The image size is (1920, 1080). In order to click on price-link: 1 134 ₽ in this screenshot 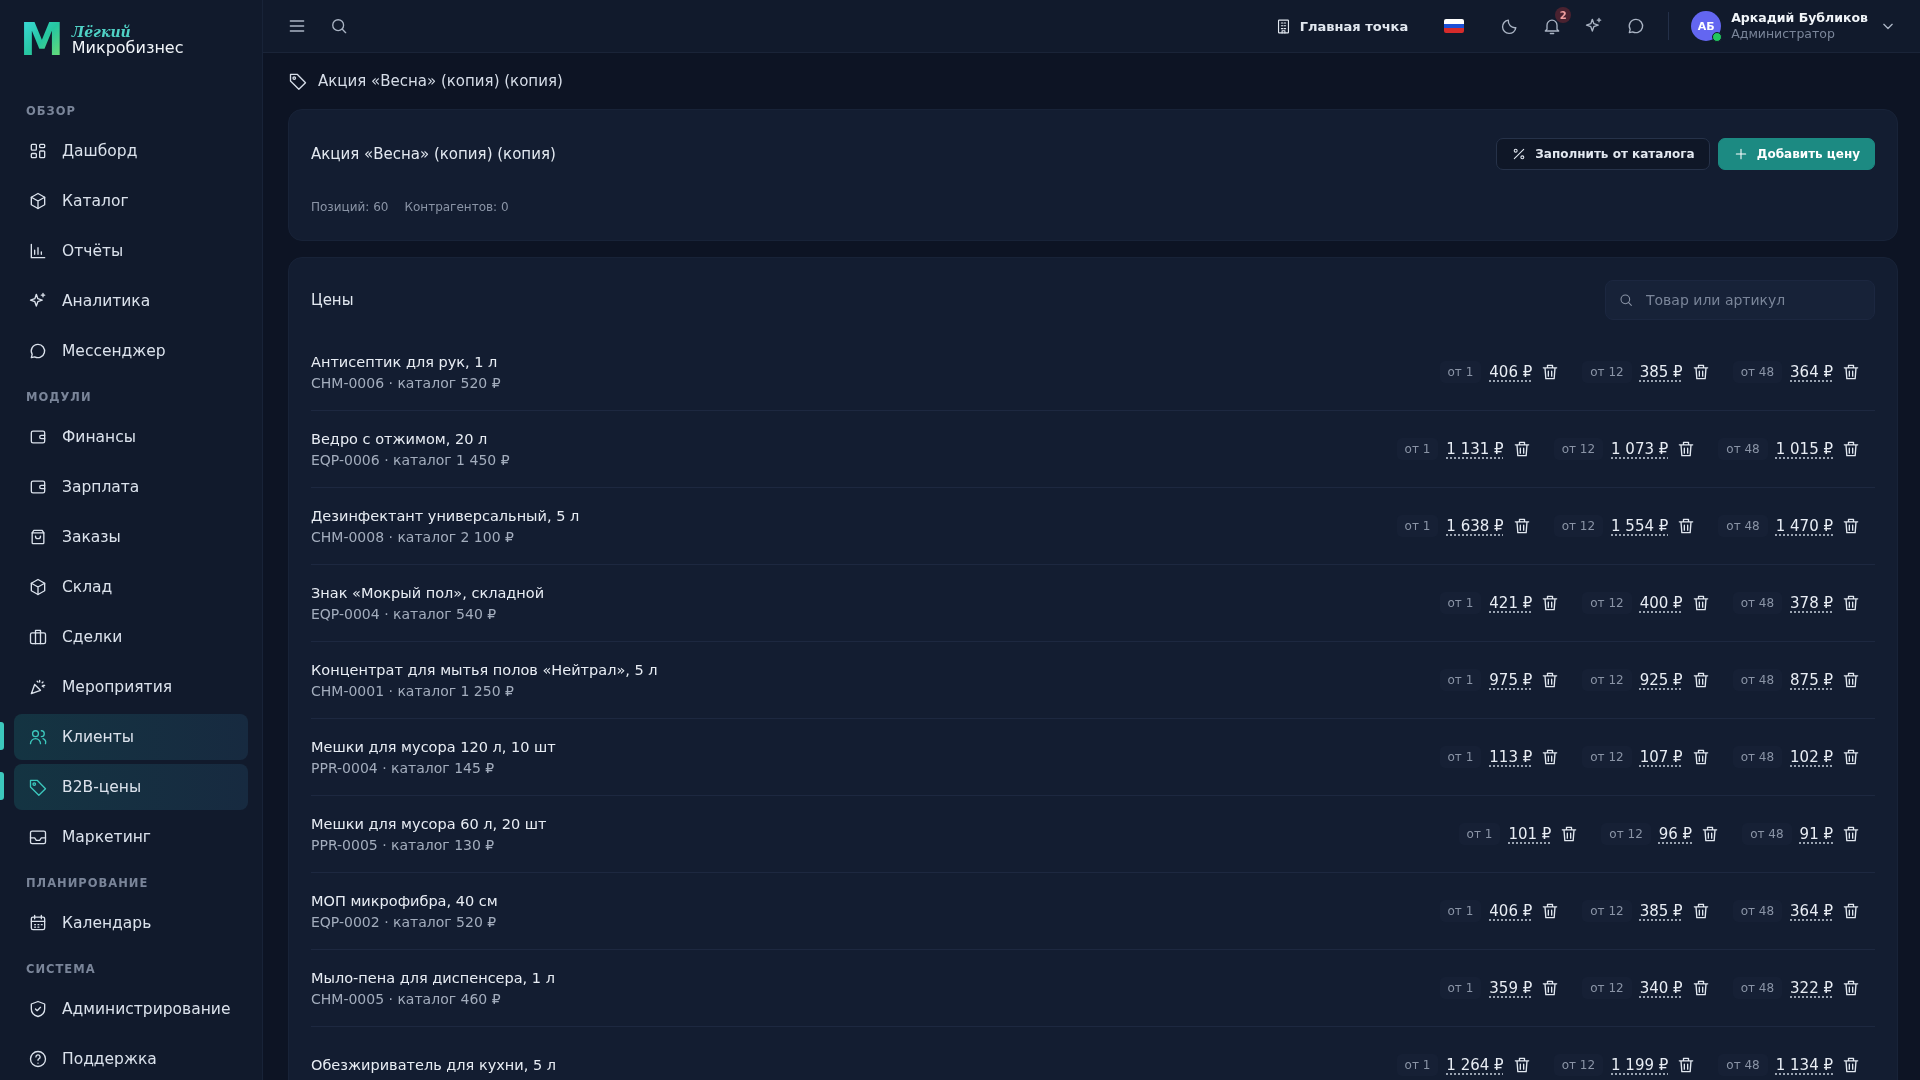, I will do `click(1804, 1065)`.